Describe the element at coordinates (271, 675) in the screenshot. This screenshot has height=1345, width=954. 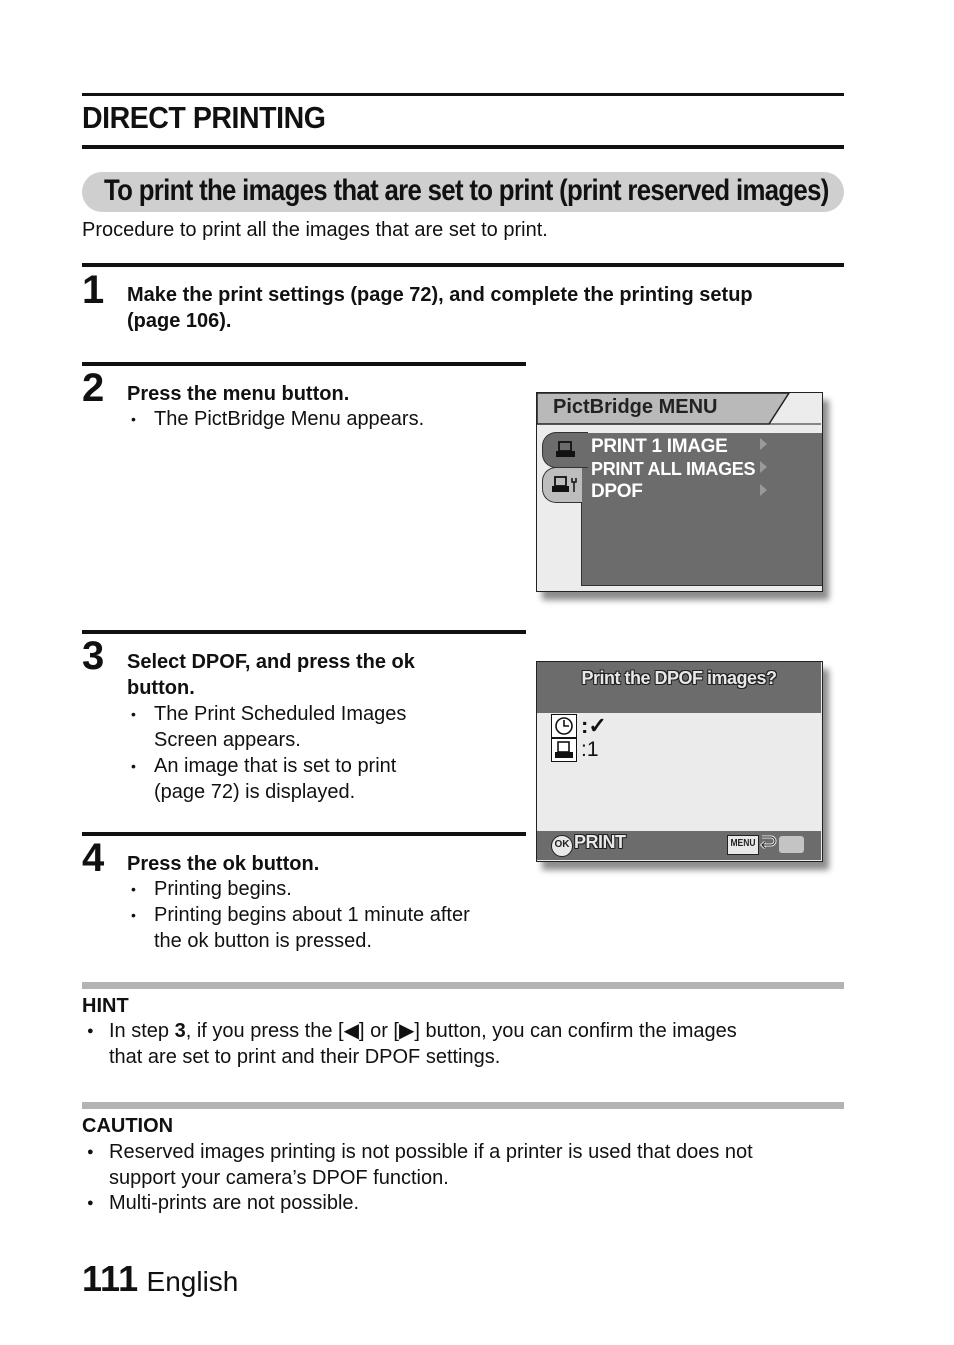
I see `step-3-title: Select DPOF, and press the ok button.` at that location.